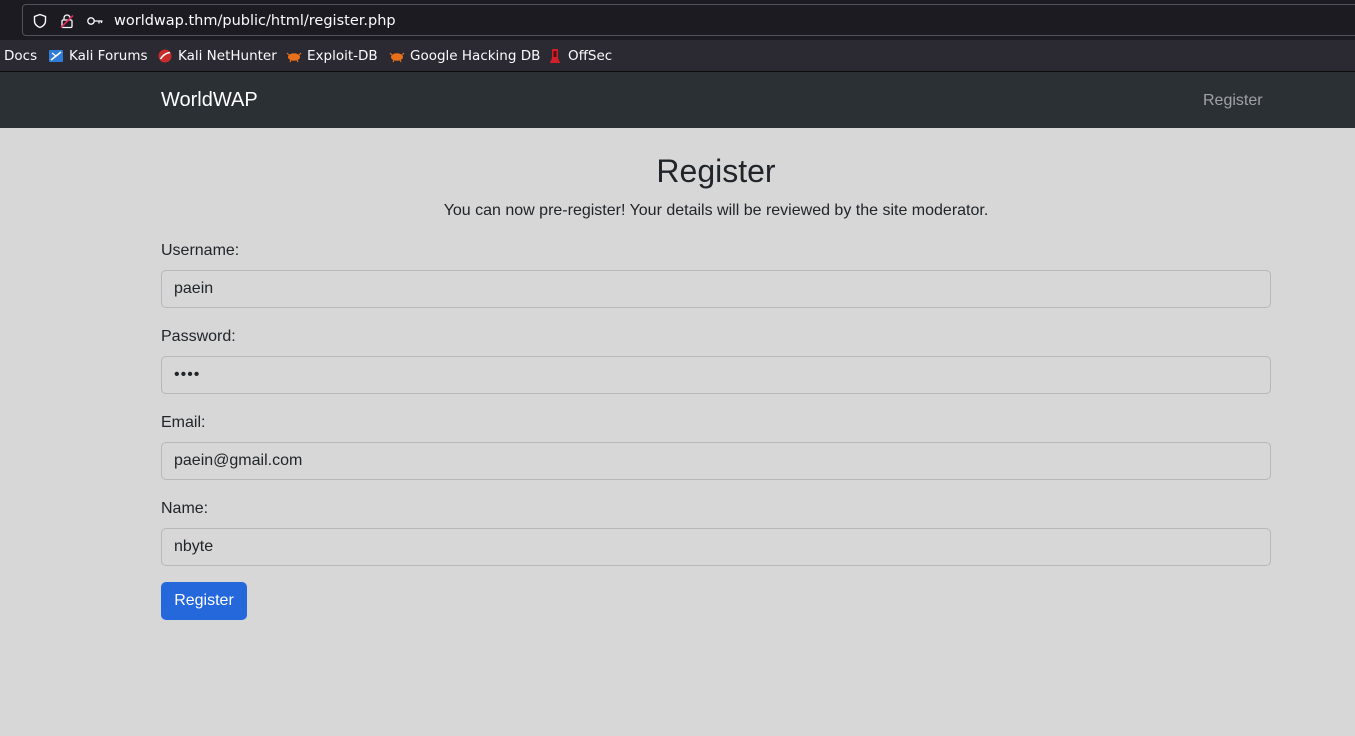  I want to click on bookmark-kali-nethunter: Kali NetHunter, so click(217, 56).